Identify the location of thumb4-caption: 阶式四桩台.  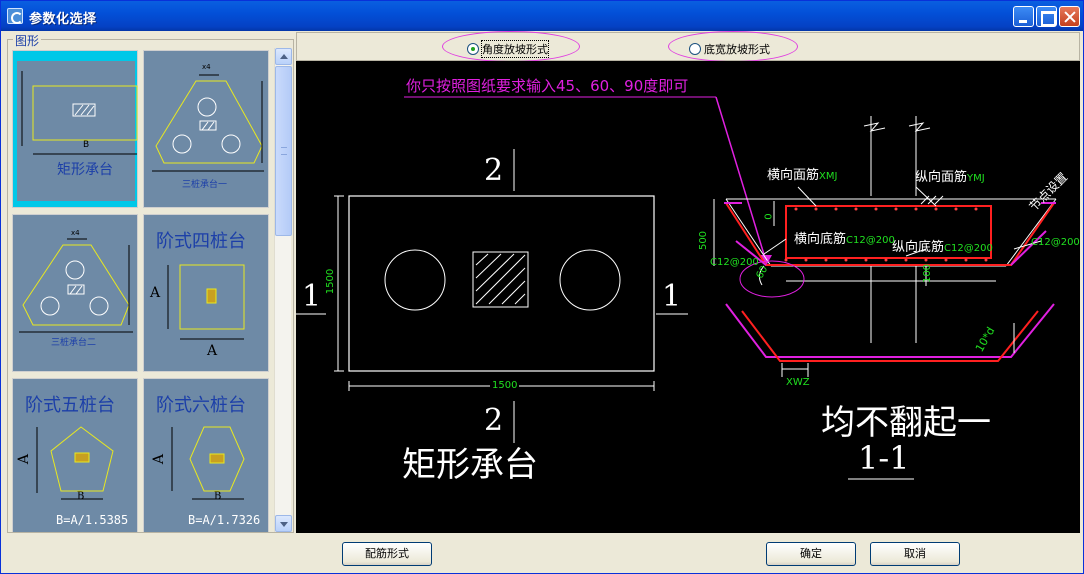
(201, 241).